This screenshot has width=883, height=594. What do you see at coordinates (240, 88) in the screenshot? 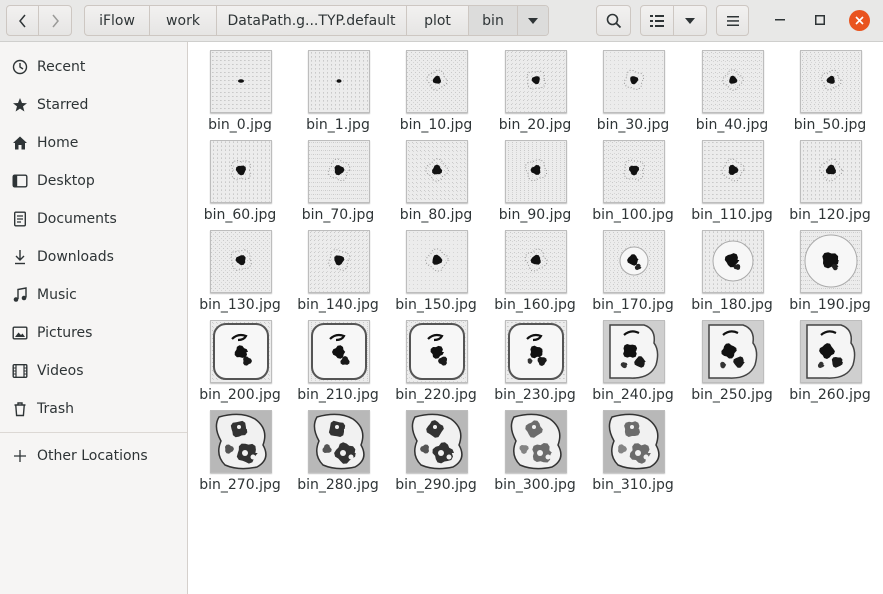
I see `file-item: bin_0.jpg` at bounding box center [240, 88].